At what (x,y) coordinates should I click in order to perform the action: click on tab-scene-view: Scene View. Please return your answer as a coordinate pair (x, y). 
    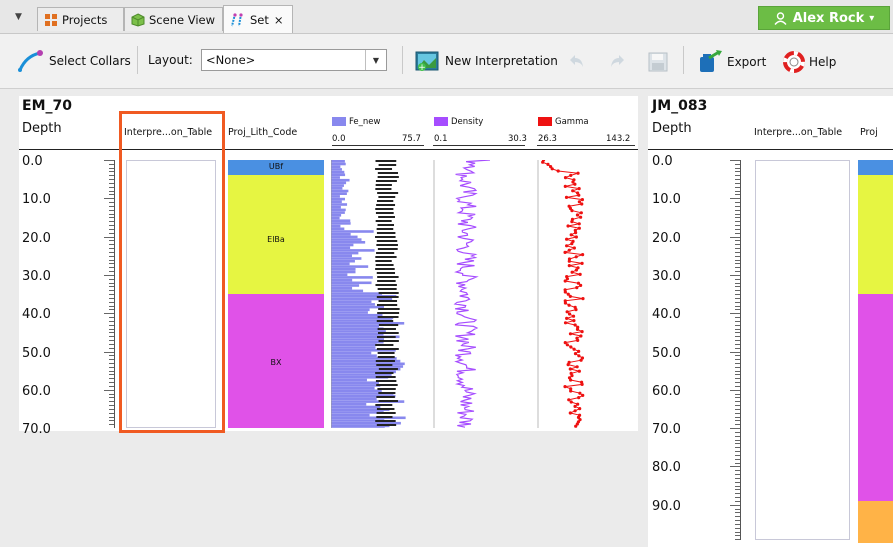
    Looking at the image, I should click on (173, 19).